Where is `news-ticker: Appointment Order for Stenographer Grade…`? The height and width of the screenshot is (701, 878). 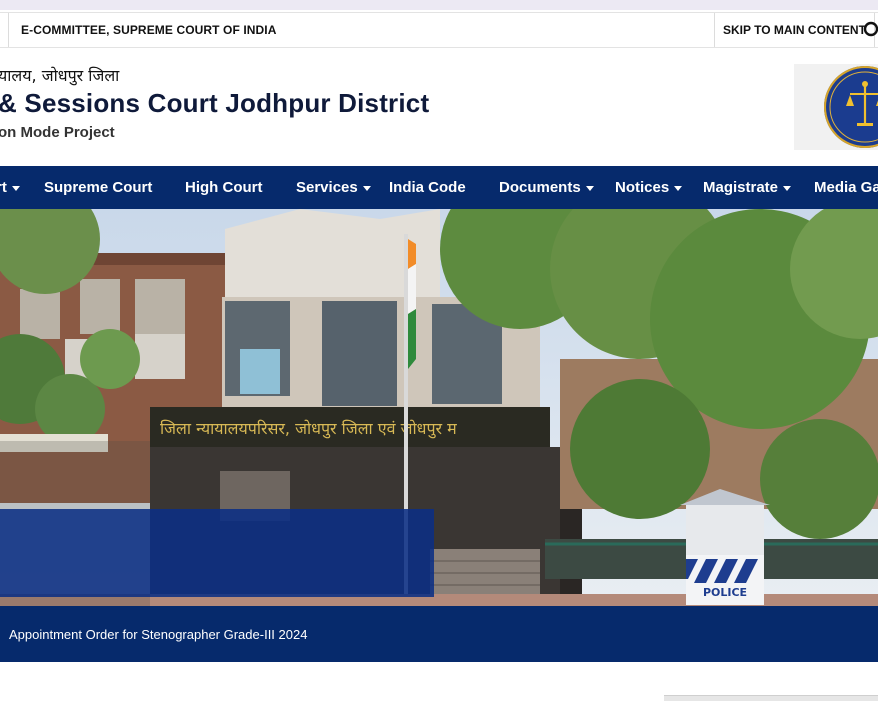 news-ticker: Appointment Order for Stenographer Grade… is located at coordinates (439, 634).